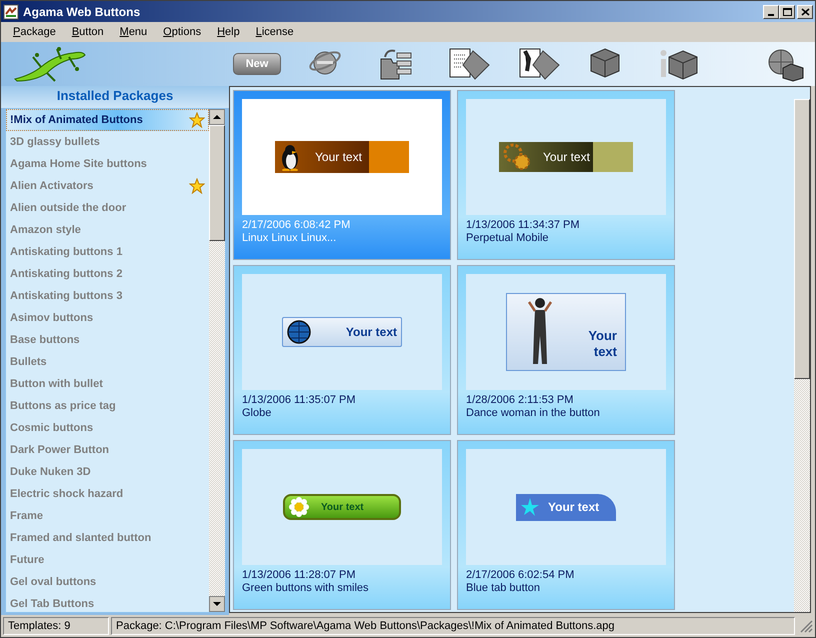 This screenshot has width=816, height=638. Describe the element at coordinates (342, 525) in the screenshot. I see `template-card: Your text 1/13/2006 11:28:07 PM Green buttons with smiles` at that location.